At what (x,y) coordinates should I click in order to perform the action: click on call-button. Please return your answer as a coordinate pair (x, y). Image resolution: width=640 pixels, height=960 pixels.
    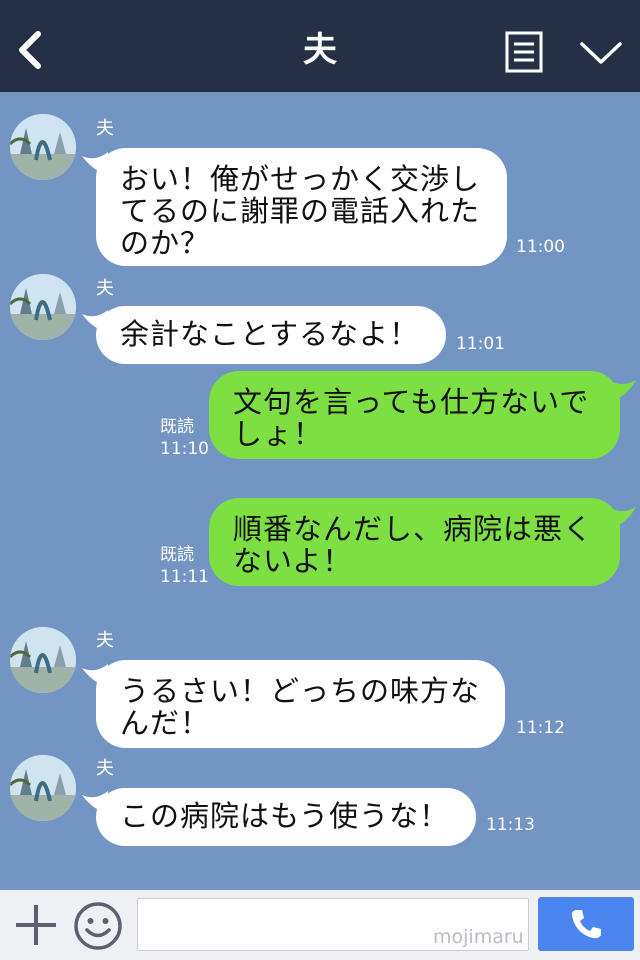
    Looking at the image, I should click on (586, 924).